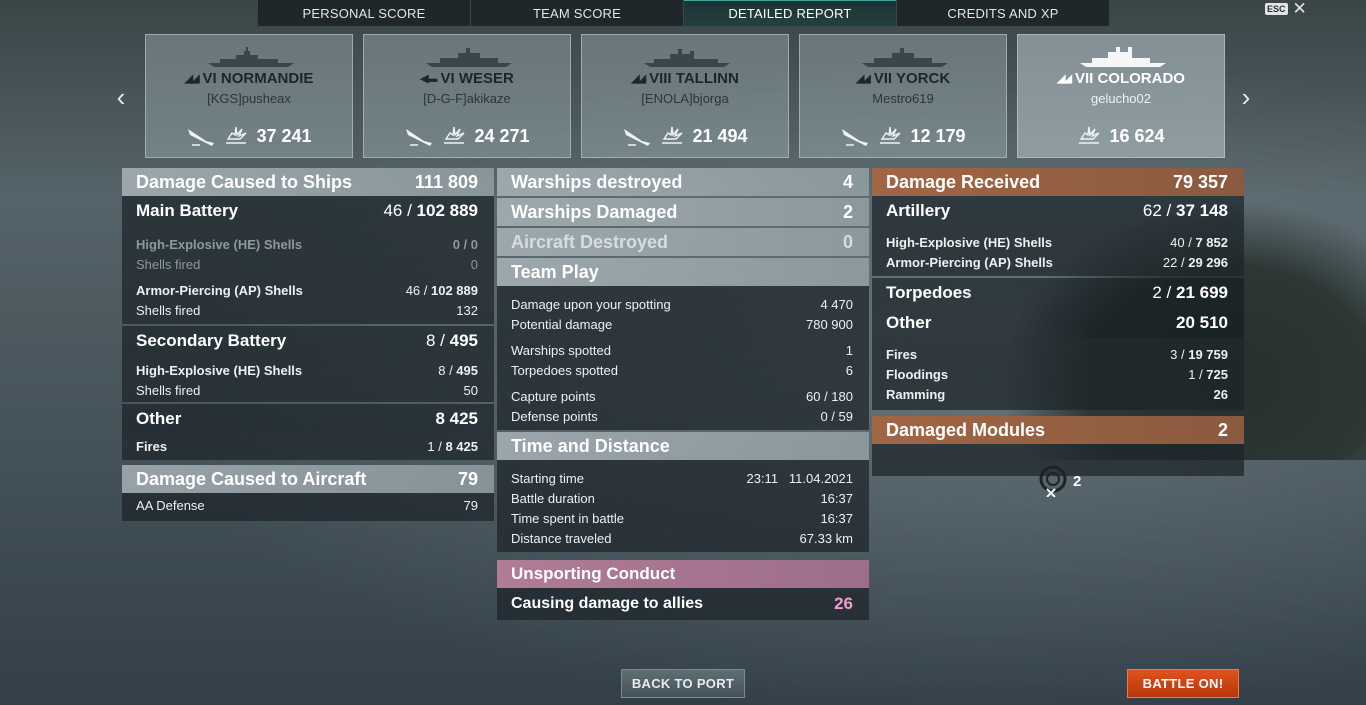  I want to click on main-battery-row: Main Battery 46 / 102 889, so click(308, 211).